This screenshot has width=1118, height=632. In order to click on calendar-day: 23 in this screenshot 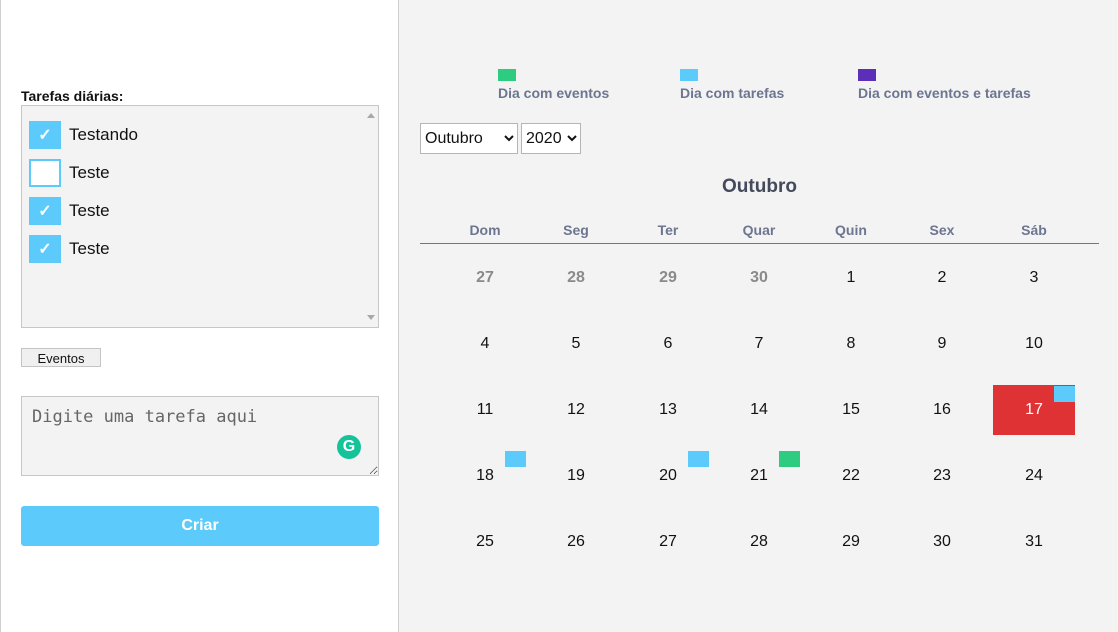, I will do `click(942, 476)`.